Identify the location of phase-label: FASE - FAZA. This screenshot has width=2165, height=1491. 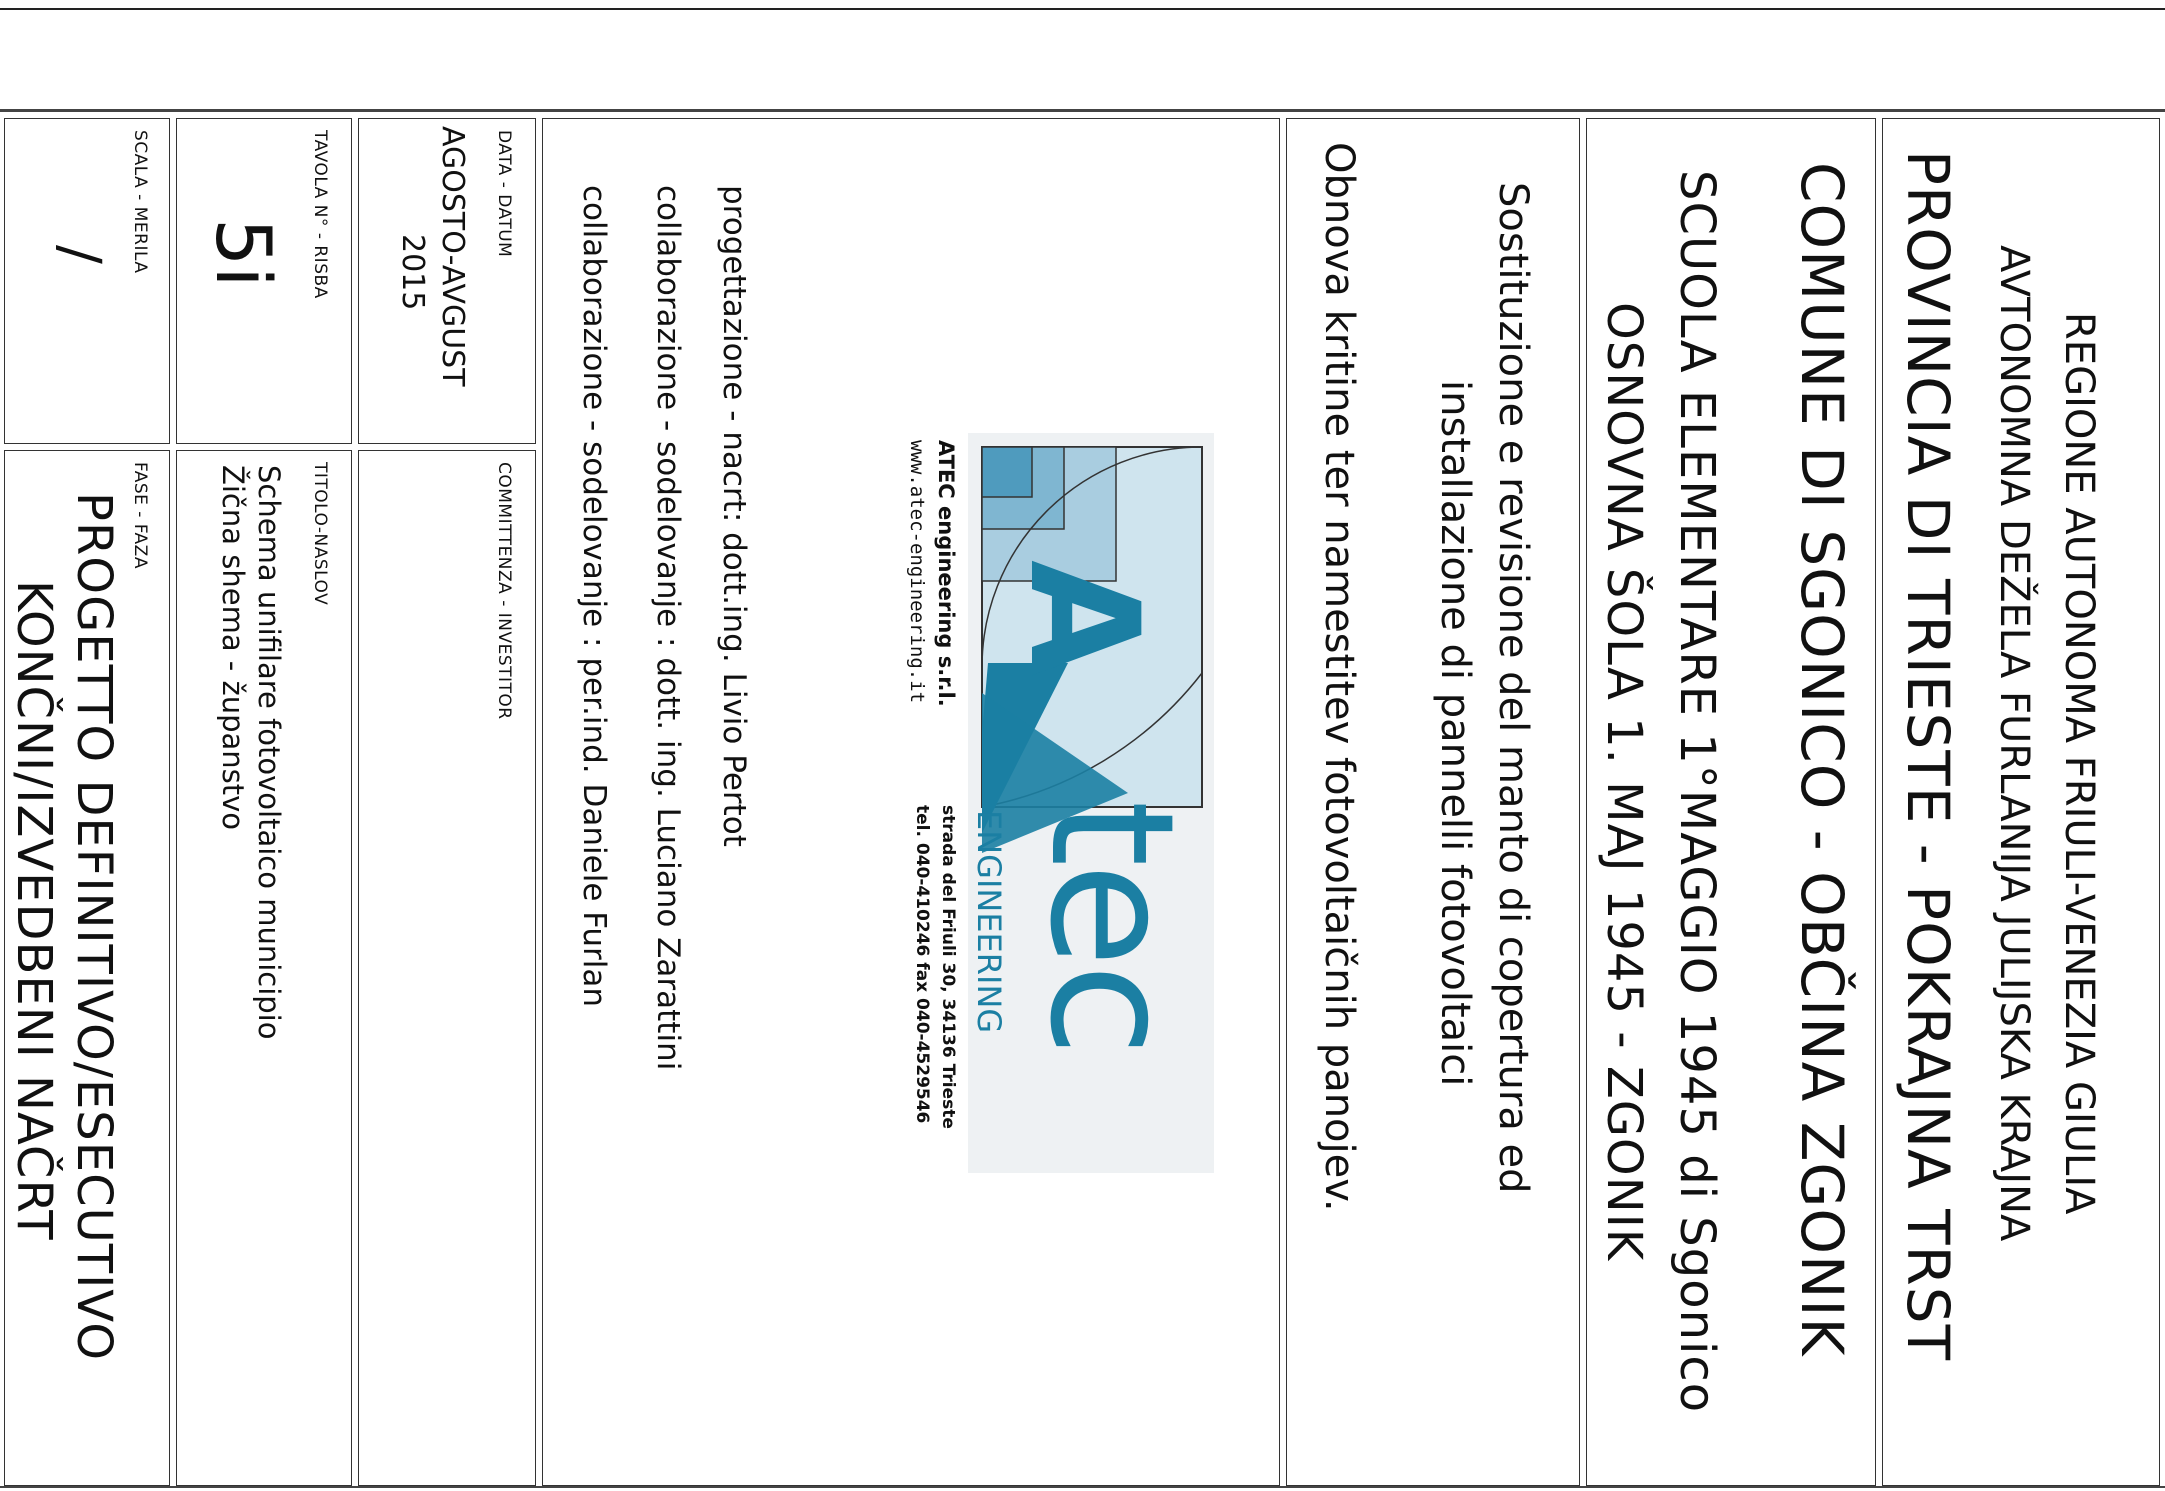
(140, 515).